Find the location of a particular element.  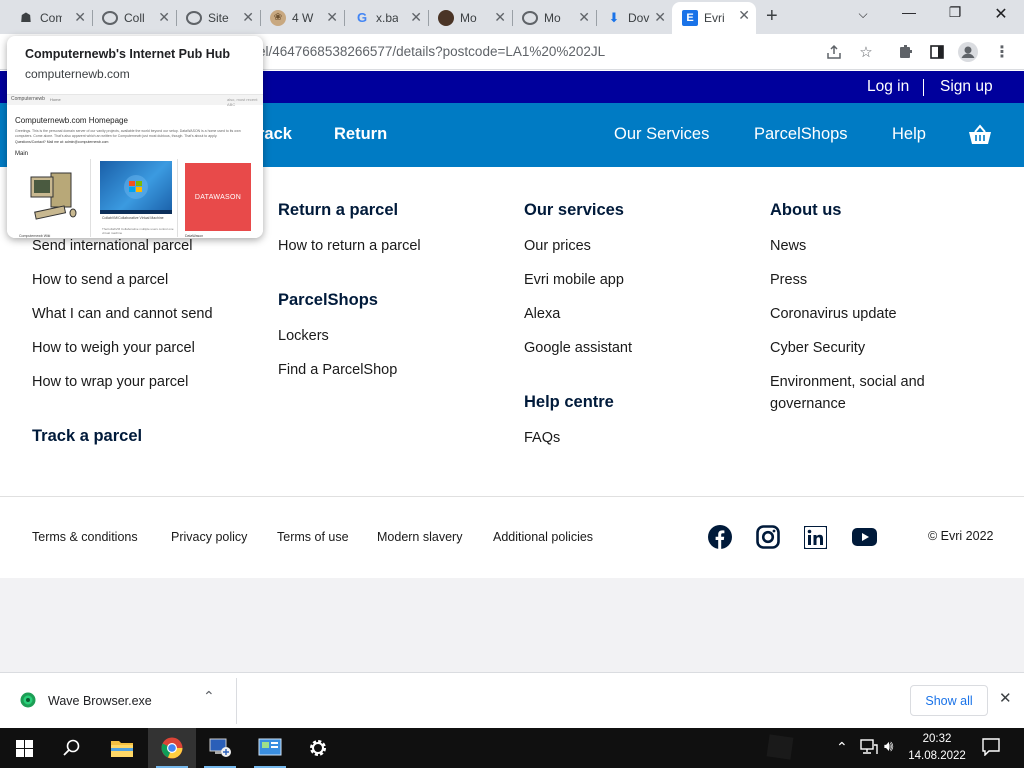

terms-of-use-link: Terms of use is located at coordinates (313, 537).